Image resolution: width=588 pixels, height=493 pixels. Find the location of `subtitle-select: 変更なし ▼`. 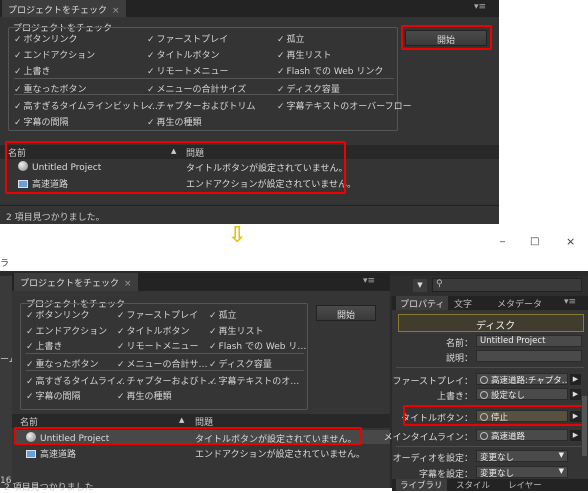

subtitle-select: 変更なし ▼ is located at coordinates (522, 472).